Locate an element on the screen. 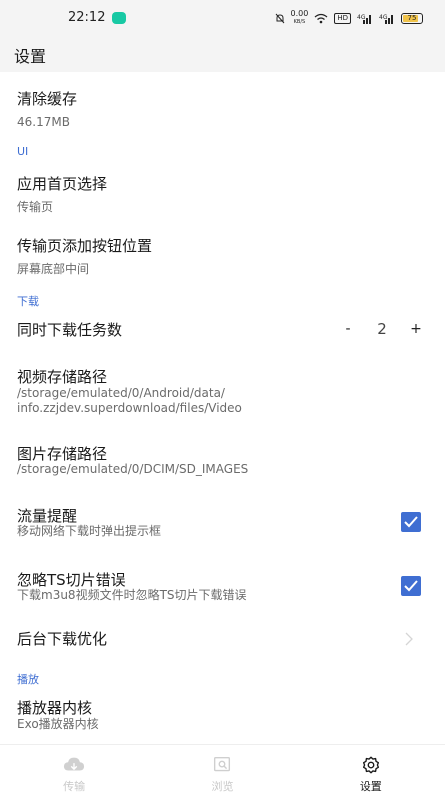 The image size is (445, 795). pref-summary: /storage/emulated/0/DCIM/SD_IMAGES is located at coordinates (133, 469).